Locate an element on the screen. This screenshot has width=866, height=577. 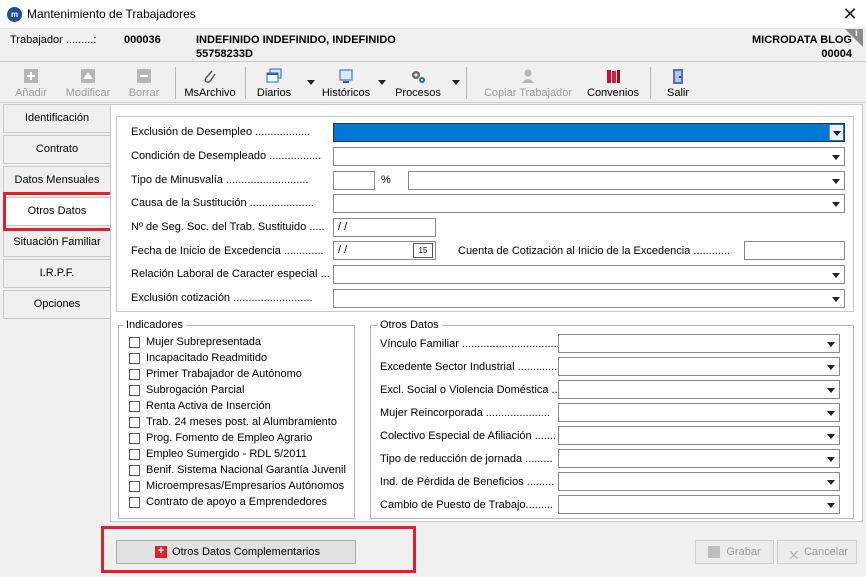
processes-dropdown-icon is located at coordinates (456, 82).